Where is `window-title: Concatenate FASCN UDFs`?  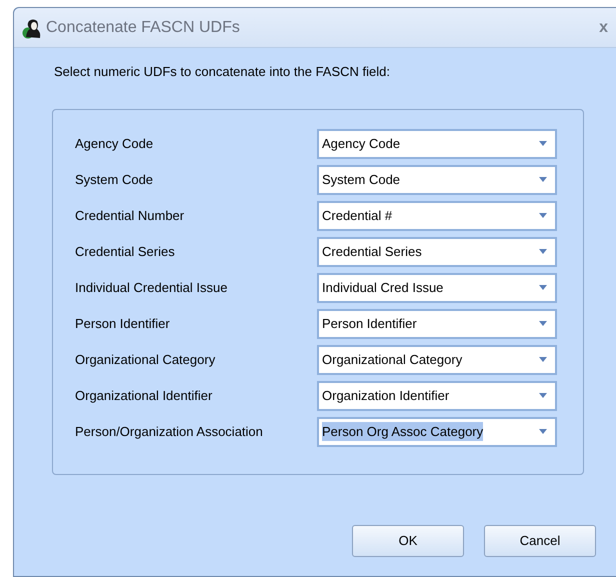 window-title: Concatenate FASCN UDFs is located at coordinates (143, 28).